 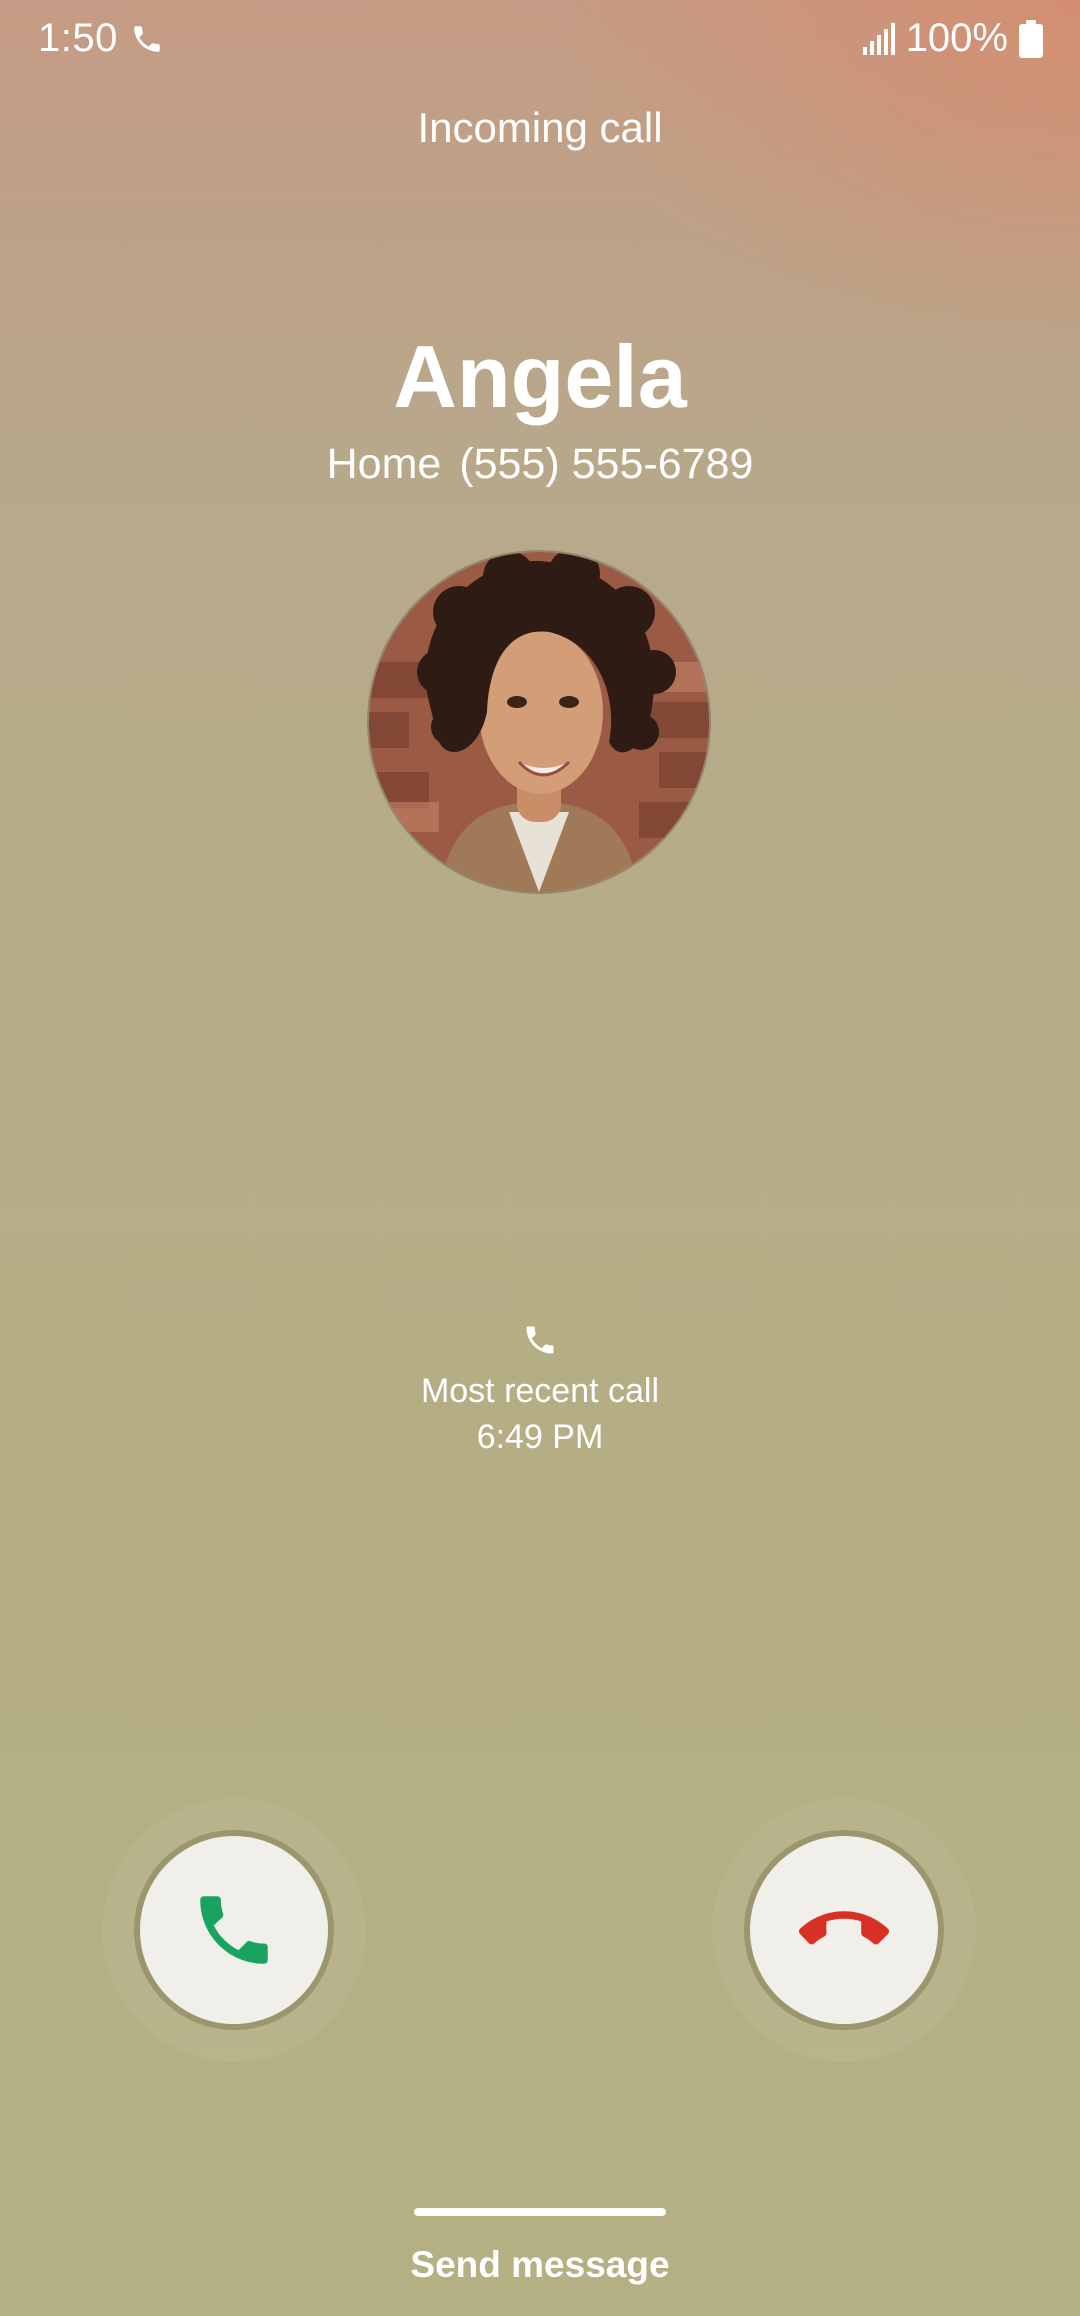 What do you see at coordinates (1031, 38) in the screenshot?
I see `battery-icon` at bounding box center [1031, 38].